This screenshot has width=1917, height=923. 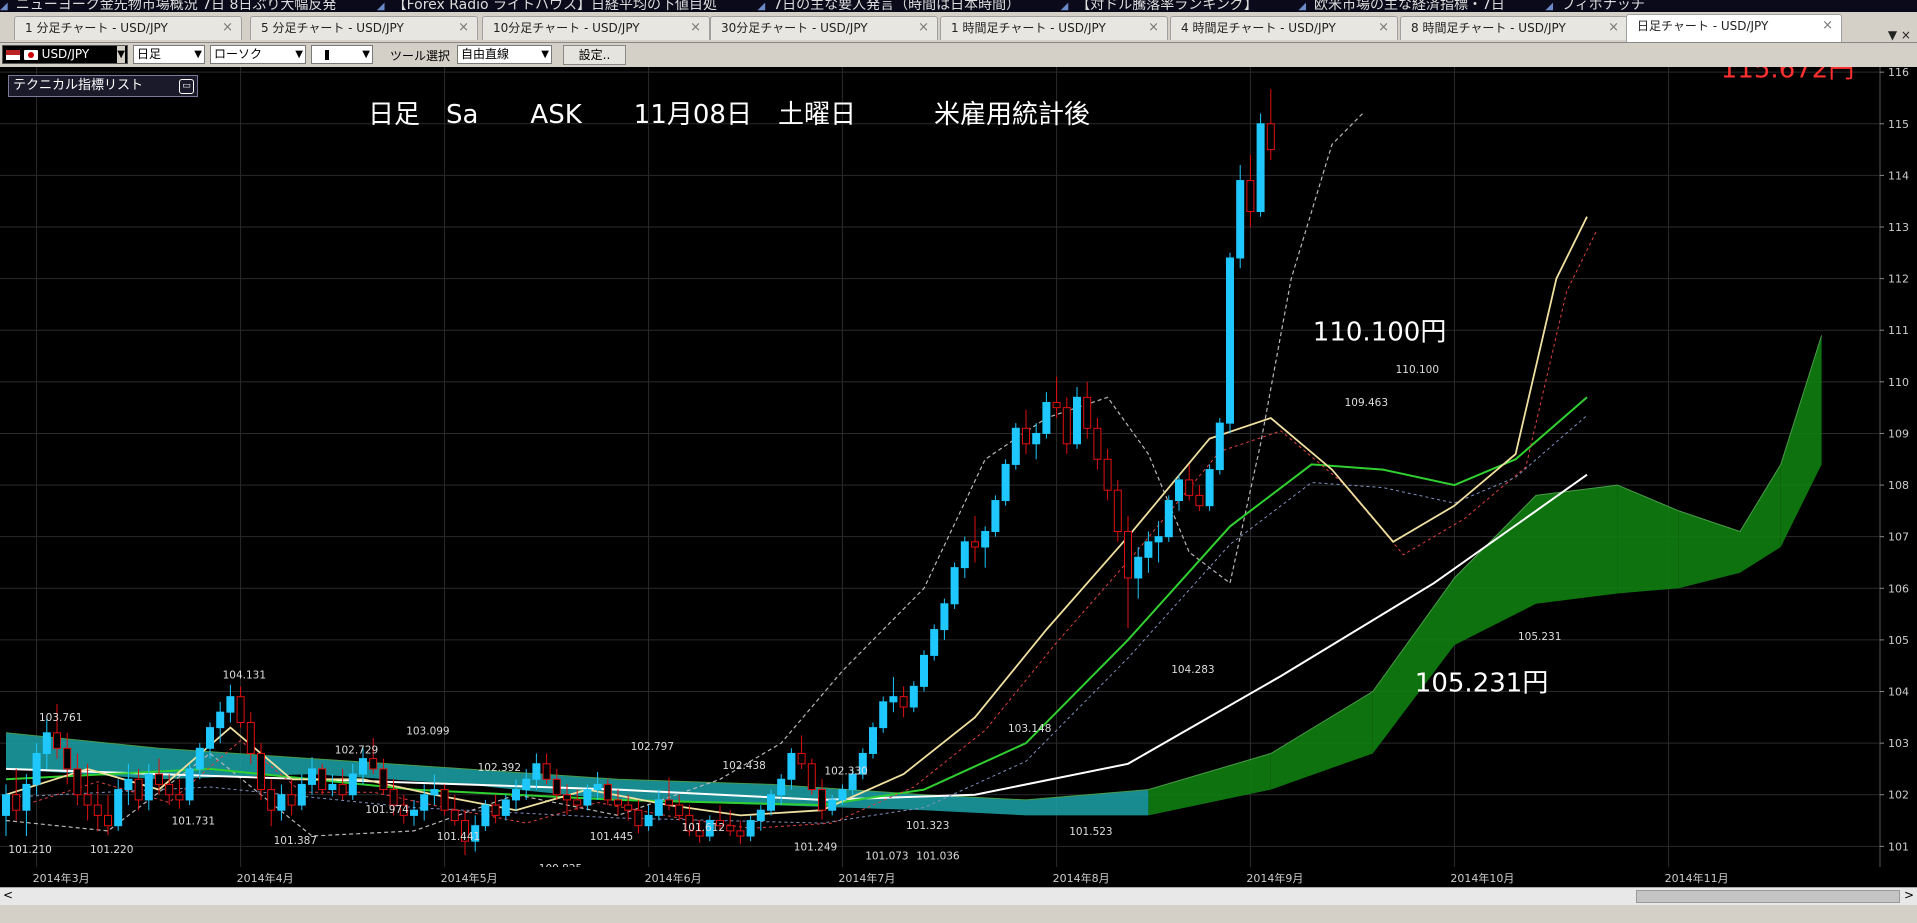 I want to click on price-callout: 105.231円, so click(x=1482, y=684).